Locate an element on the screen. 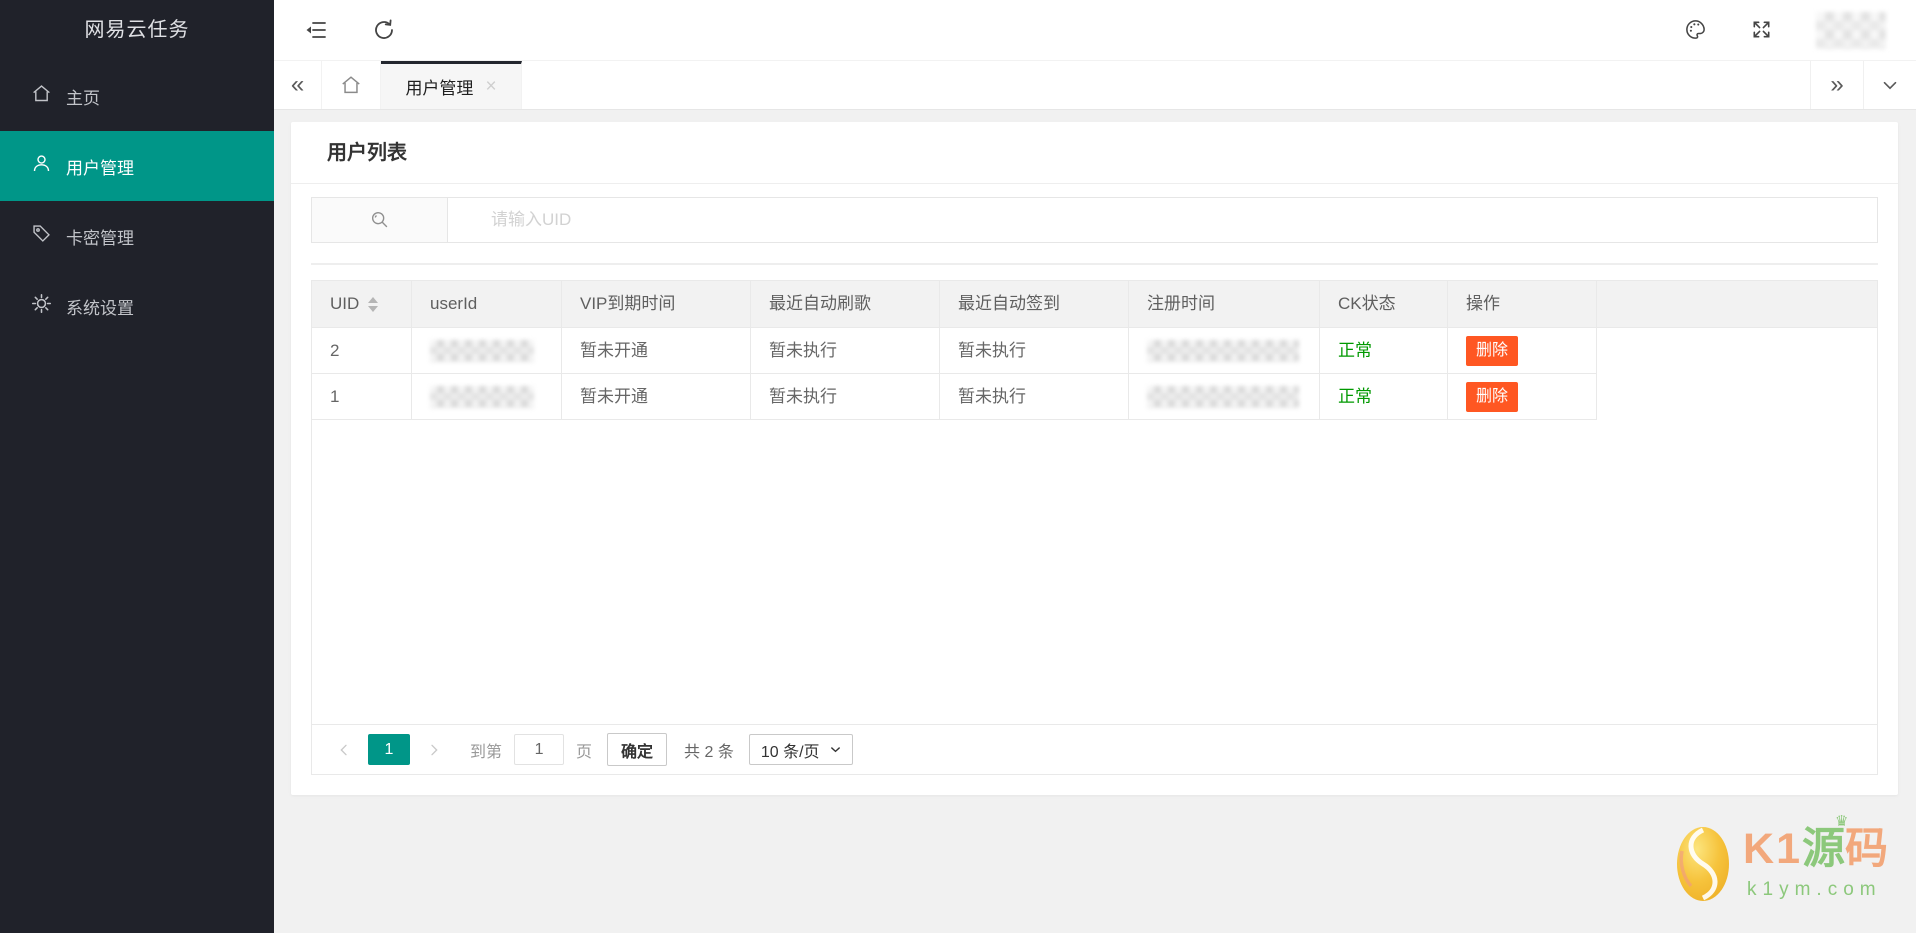  column-header-register-time: 注册时间 is located at coordinates (1224, 304).